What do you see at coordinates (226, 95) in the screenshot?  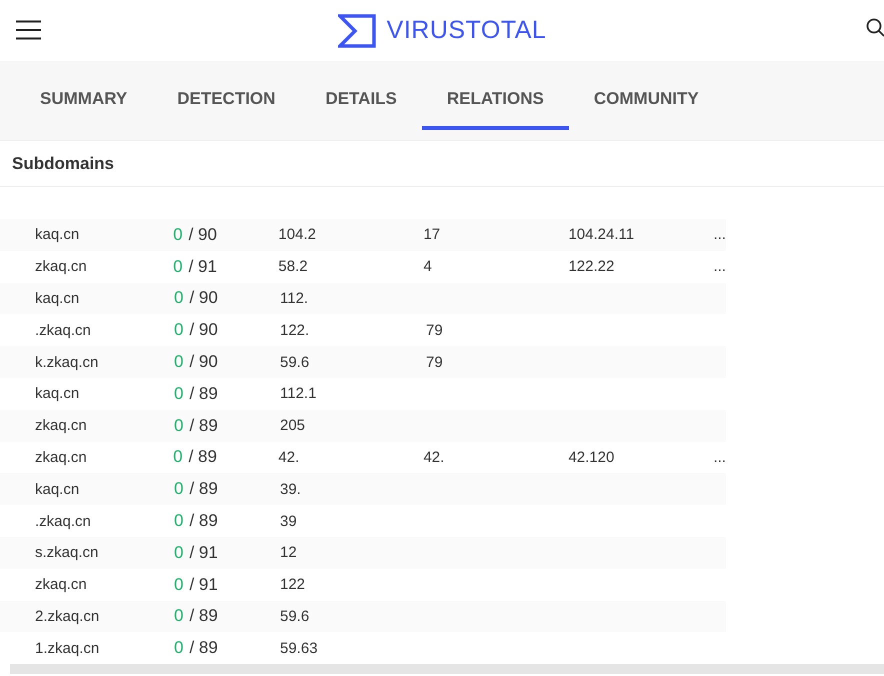 I see `tab: DETECTION` at bounding box center [226, 95].